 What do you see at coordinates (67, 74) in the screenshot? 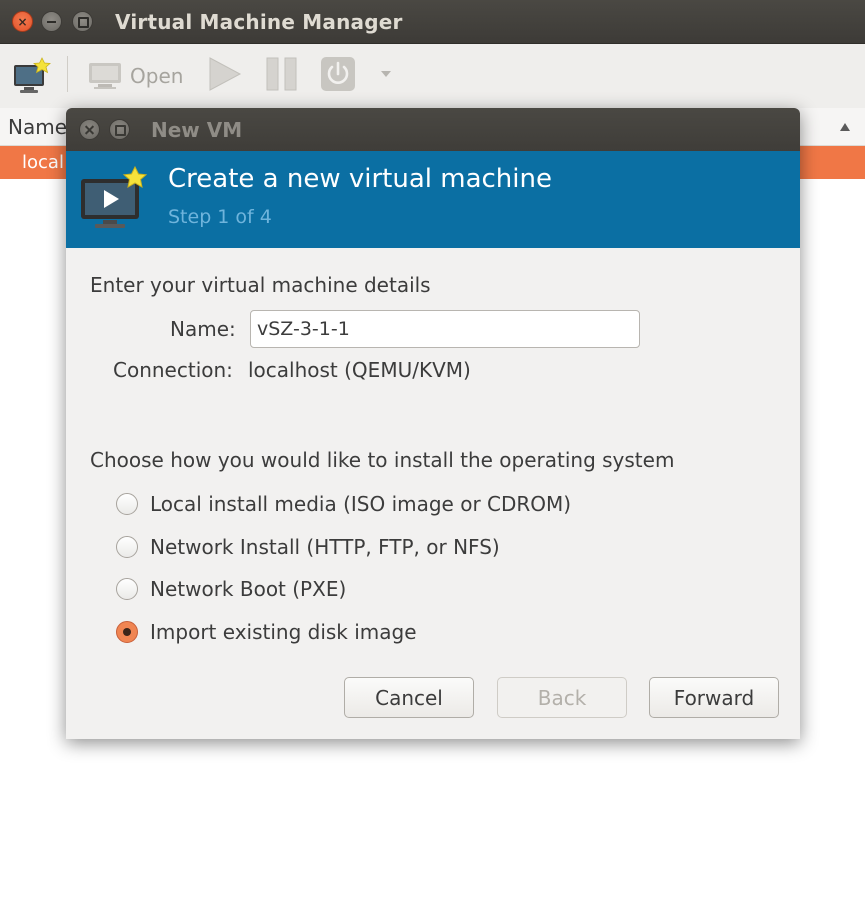
I see `toolbar-separator` at bounding box center [67, 74].